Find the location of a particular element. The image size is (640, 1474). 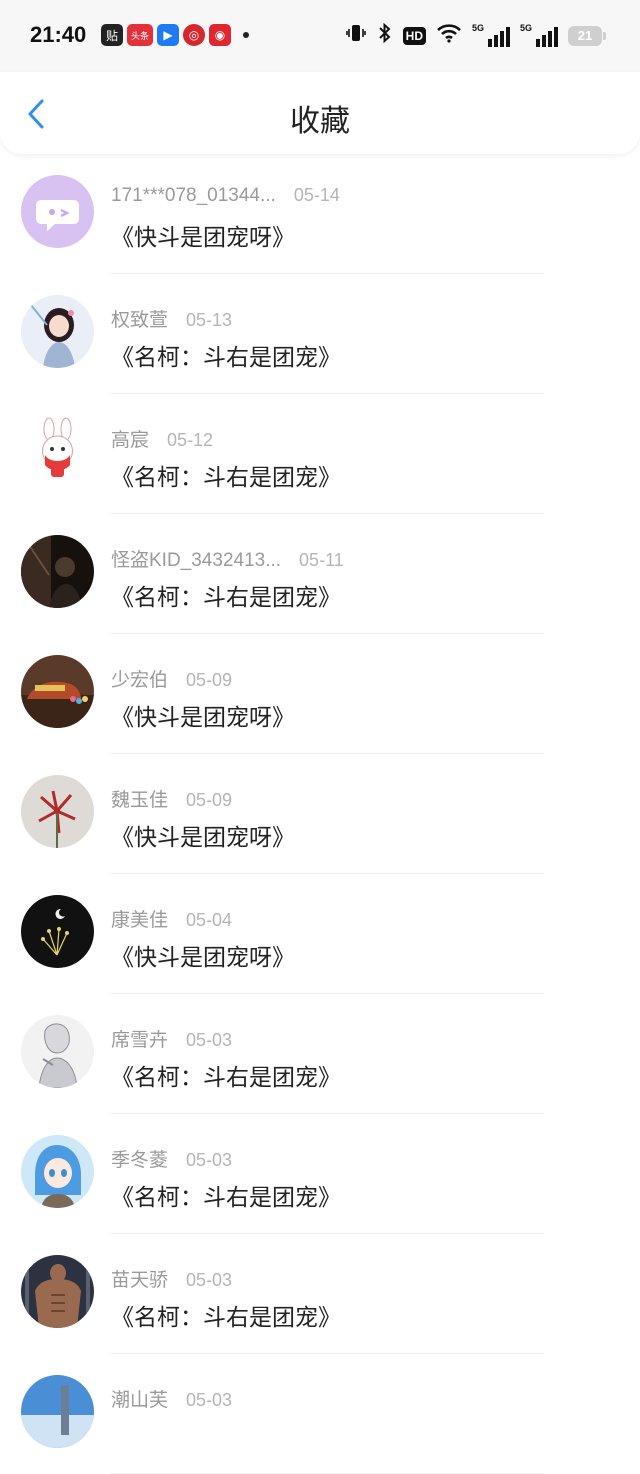

hd-voice-icon: HD is located at coordinates (414, 35).